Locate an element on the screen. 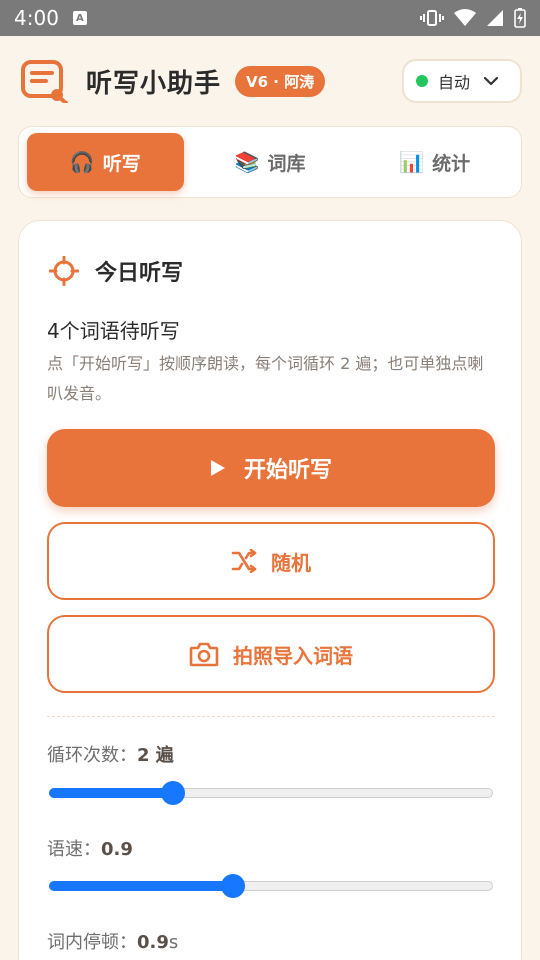  mode-selected-value: 自动 is located at coordinates (454, 82).